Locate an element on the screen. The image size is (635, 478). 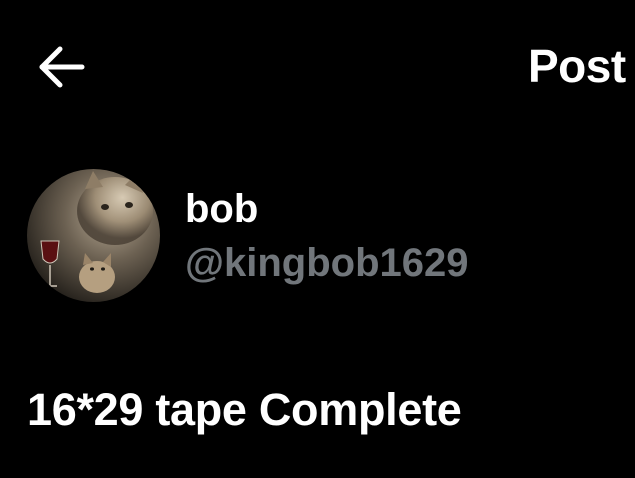
cat-avatar-image is located at coordinates (93, 235).